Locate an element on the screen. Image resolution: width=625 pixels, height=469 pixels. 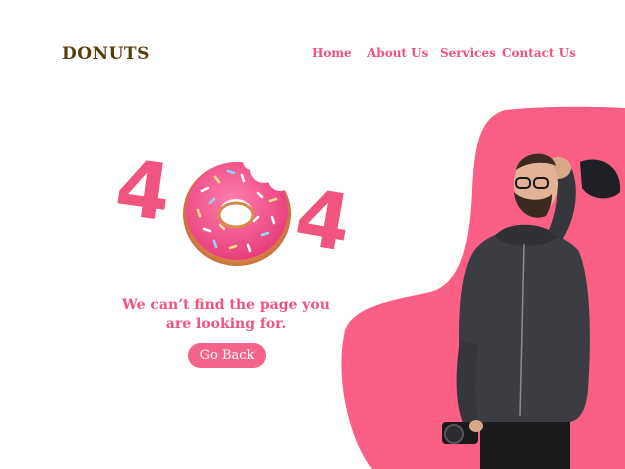
nav-home-link: Home is located at coordinates (332, 53).